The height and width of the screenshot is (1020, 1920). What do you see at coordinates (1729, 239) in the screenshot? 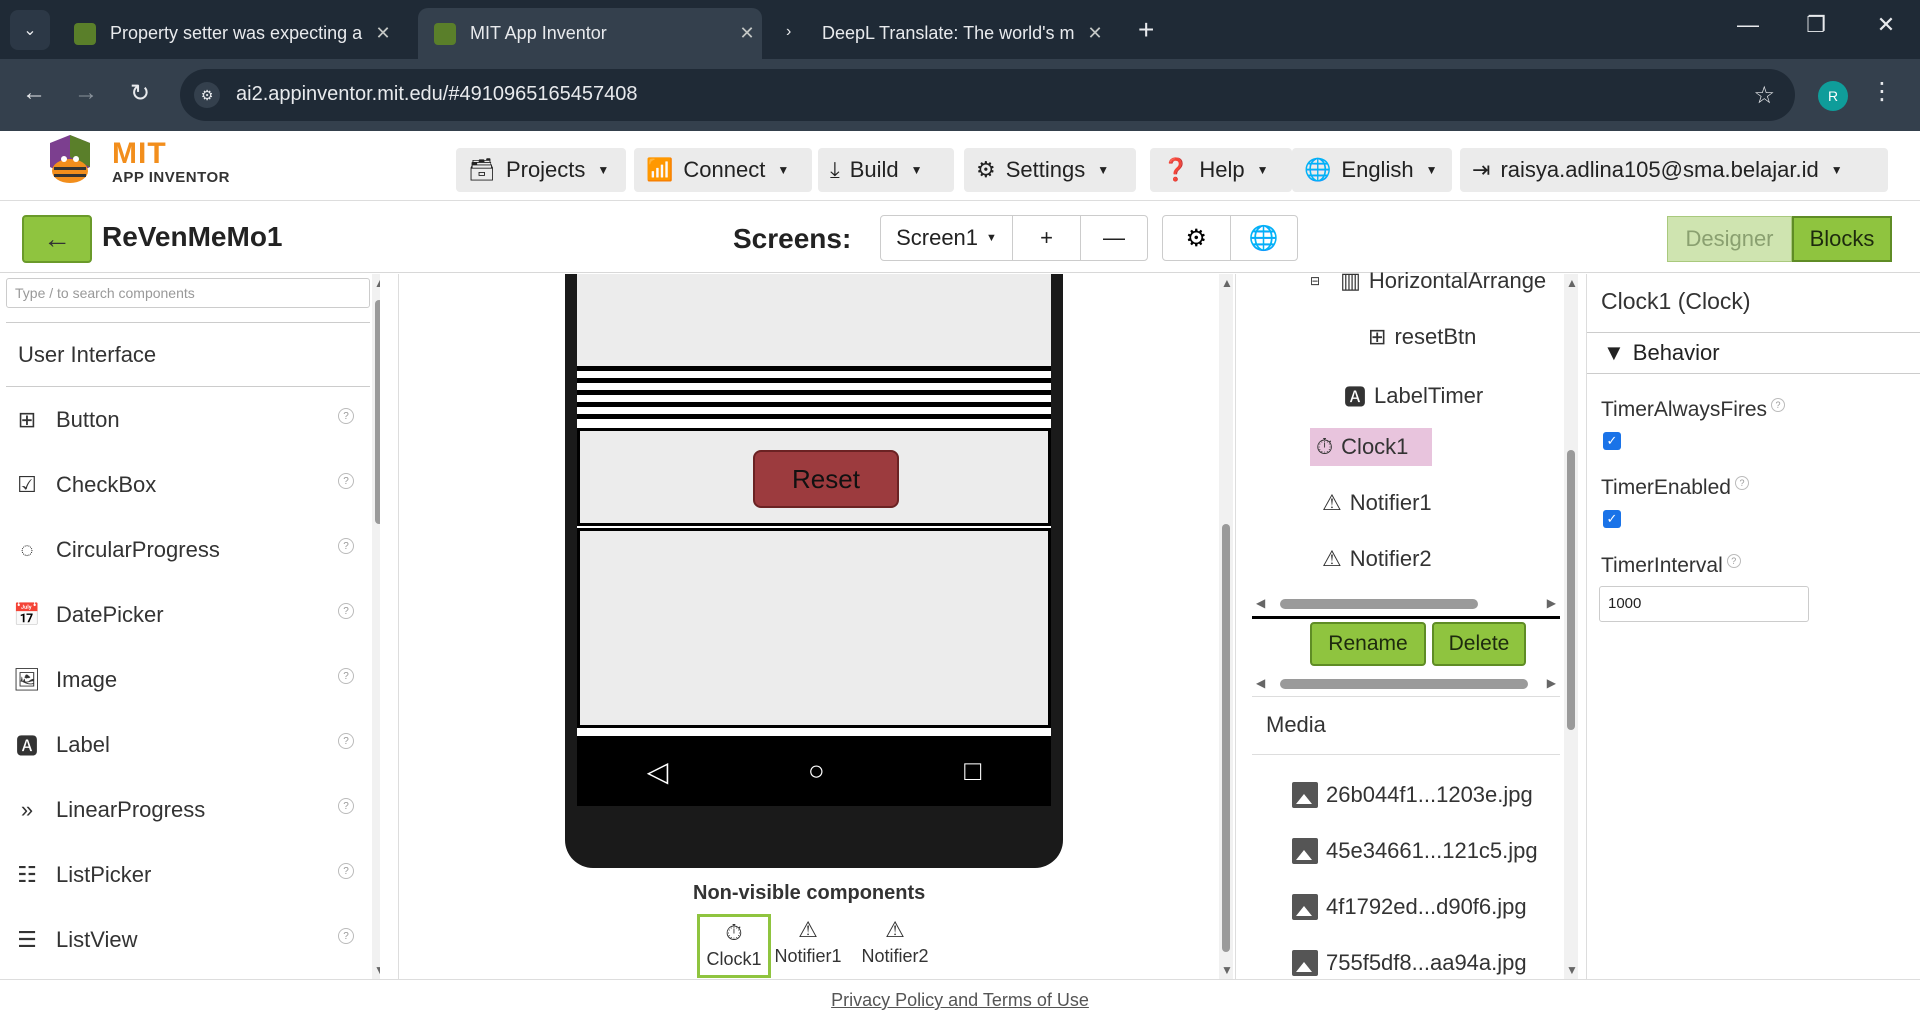
I see `designer-toggle-button: Designer` at bounding box center [1729, 239].